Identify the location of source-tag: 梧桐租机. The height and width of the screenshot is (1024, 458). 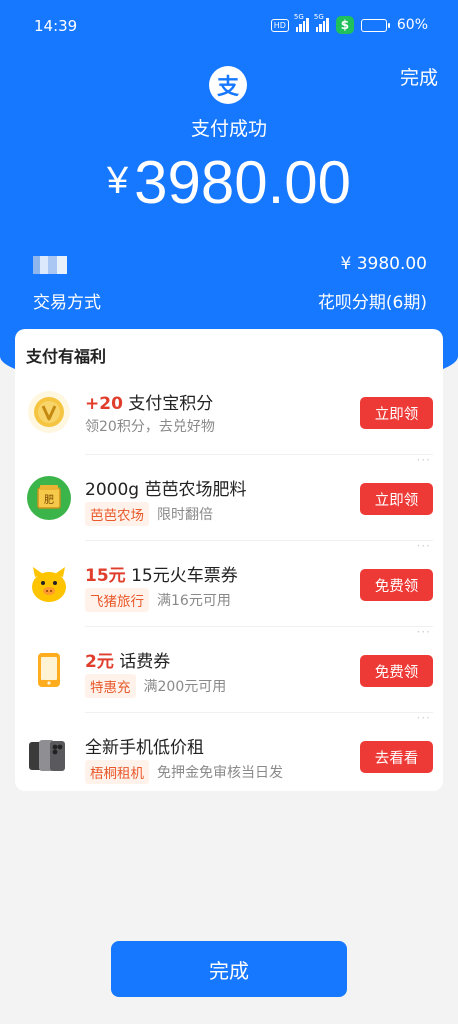
(117, 772).